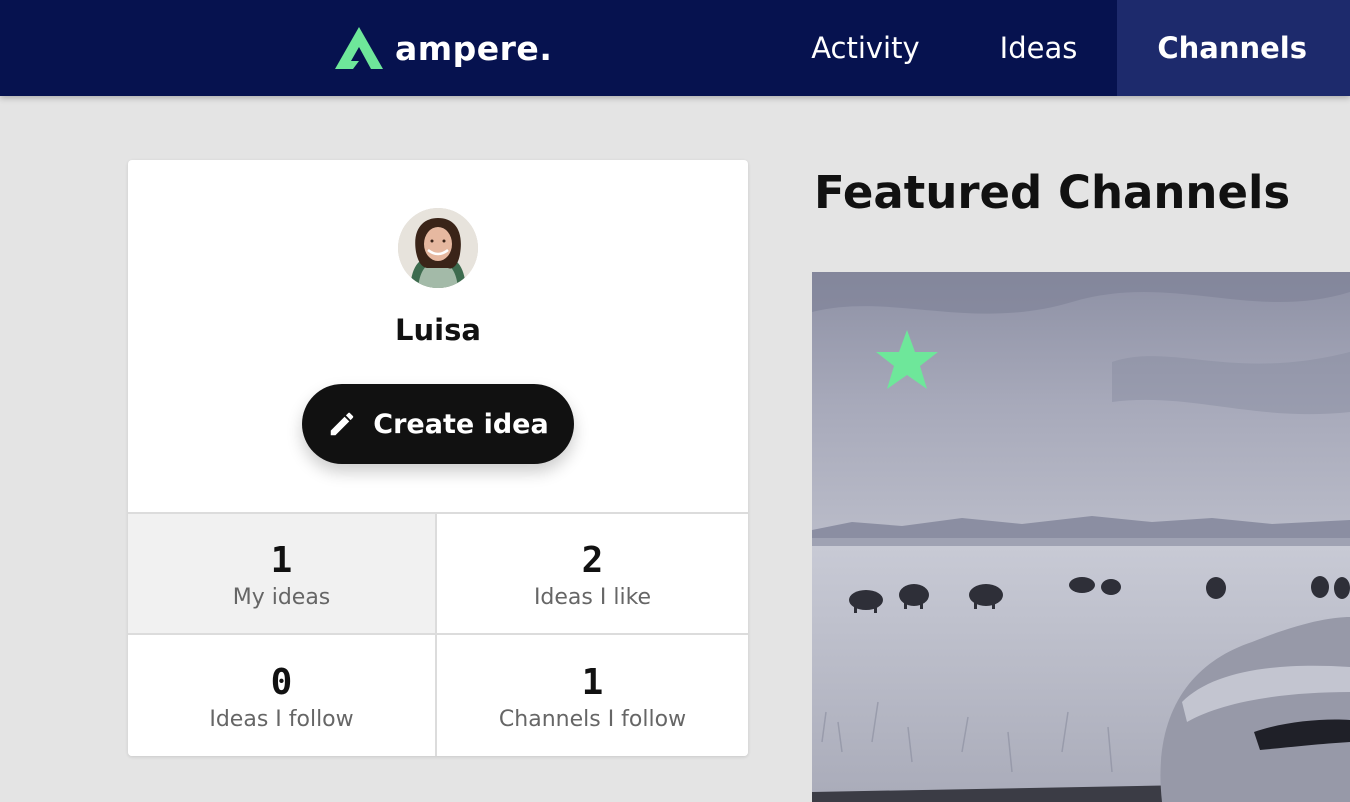 The image size is (1350, 802). What do you see at coordinates (1039, 48) in the screenshot?
I see `nav-ideas: Ideas` at bounding box center [1039, 48].